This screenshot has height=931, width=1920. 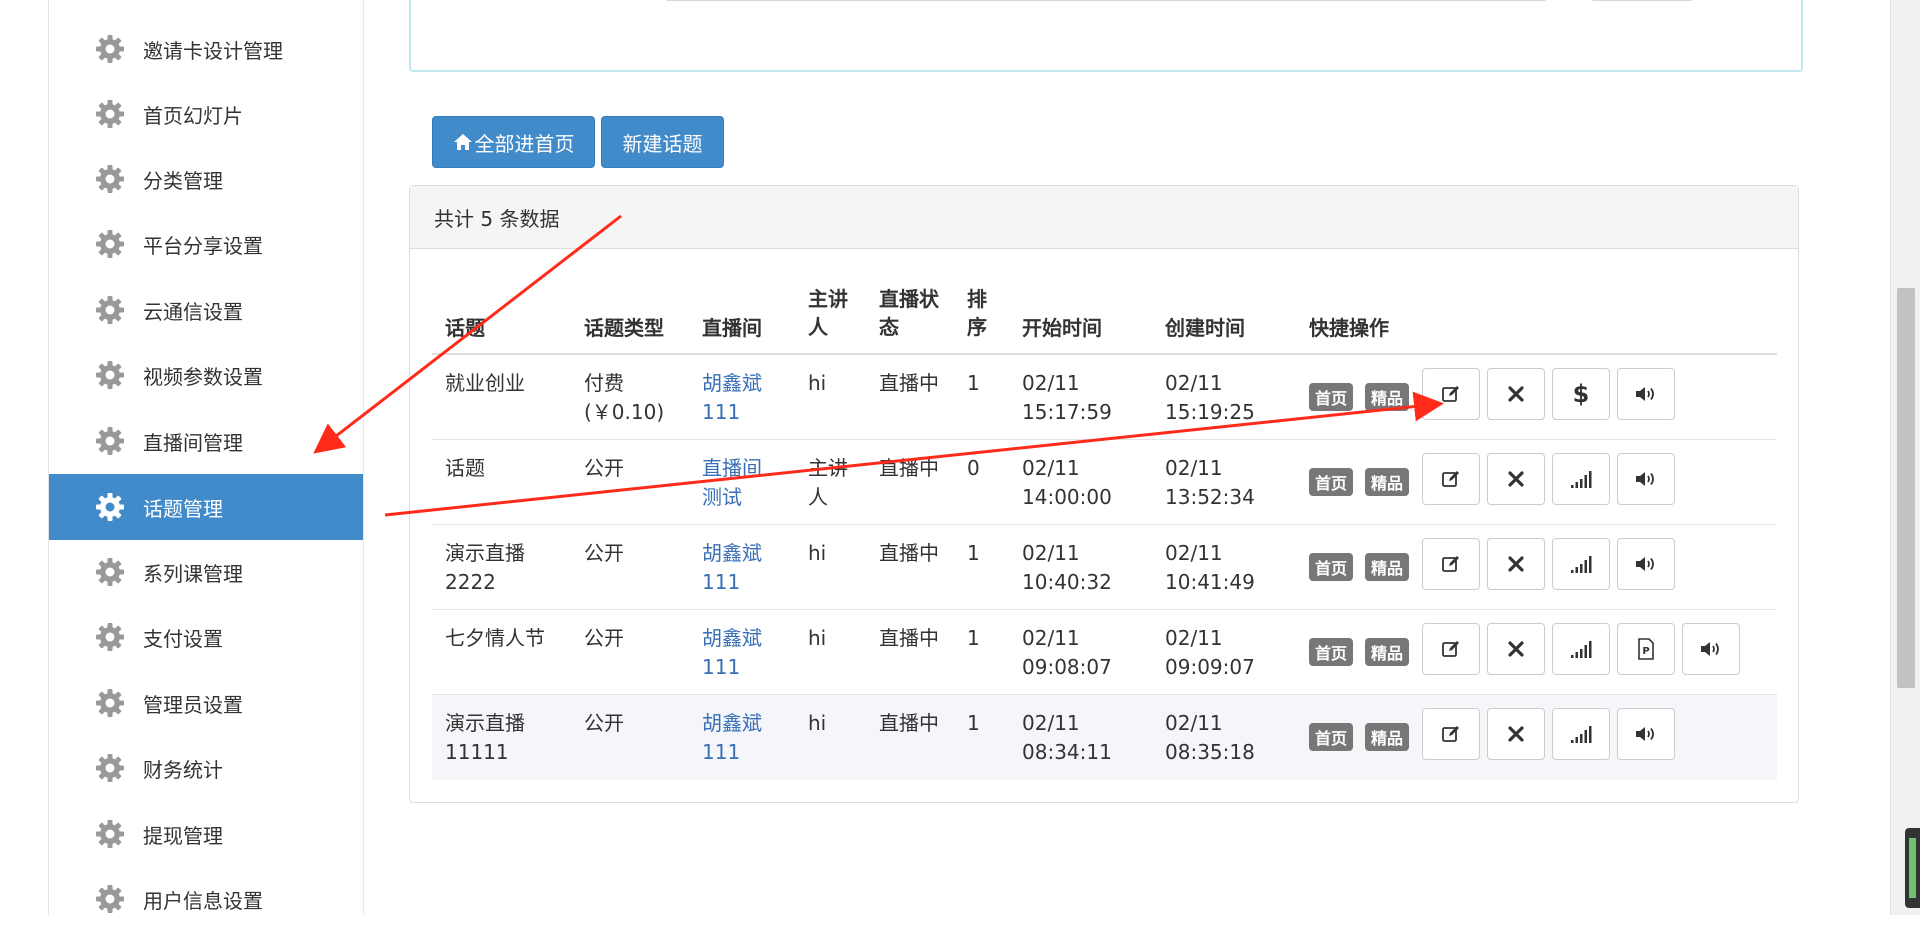 What do you see at coordinates (732, 483) in the screenshot?
I see `cell-room: 直播间 测试` at bounding box center [732, 483].